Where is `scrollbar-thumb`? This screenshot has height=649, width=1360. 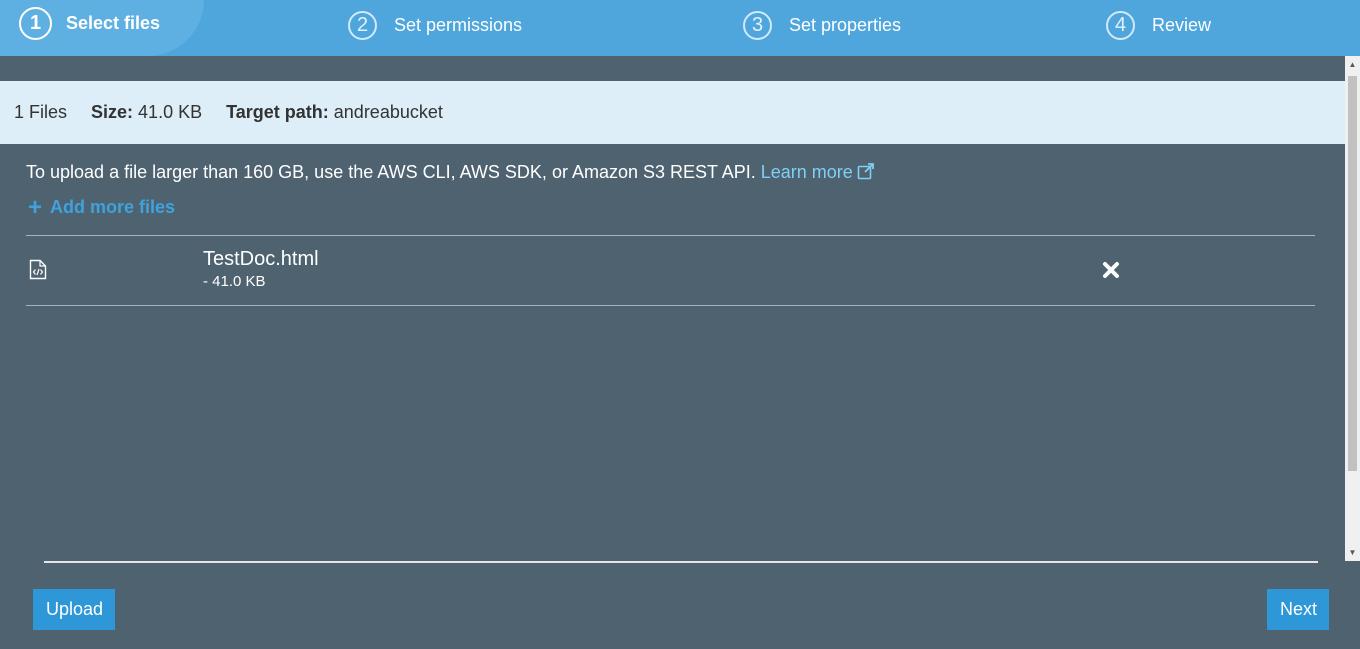 scrollbar-thumb is located at coordinates (1352, 273).